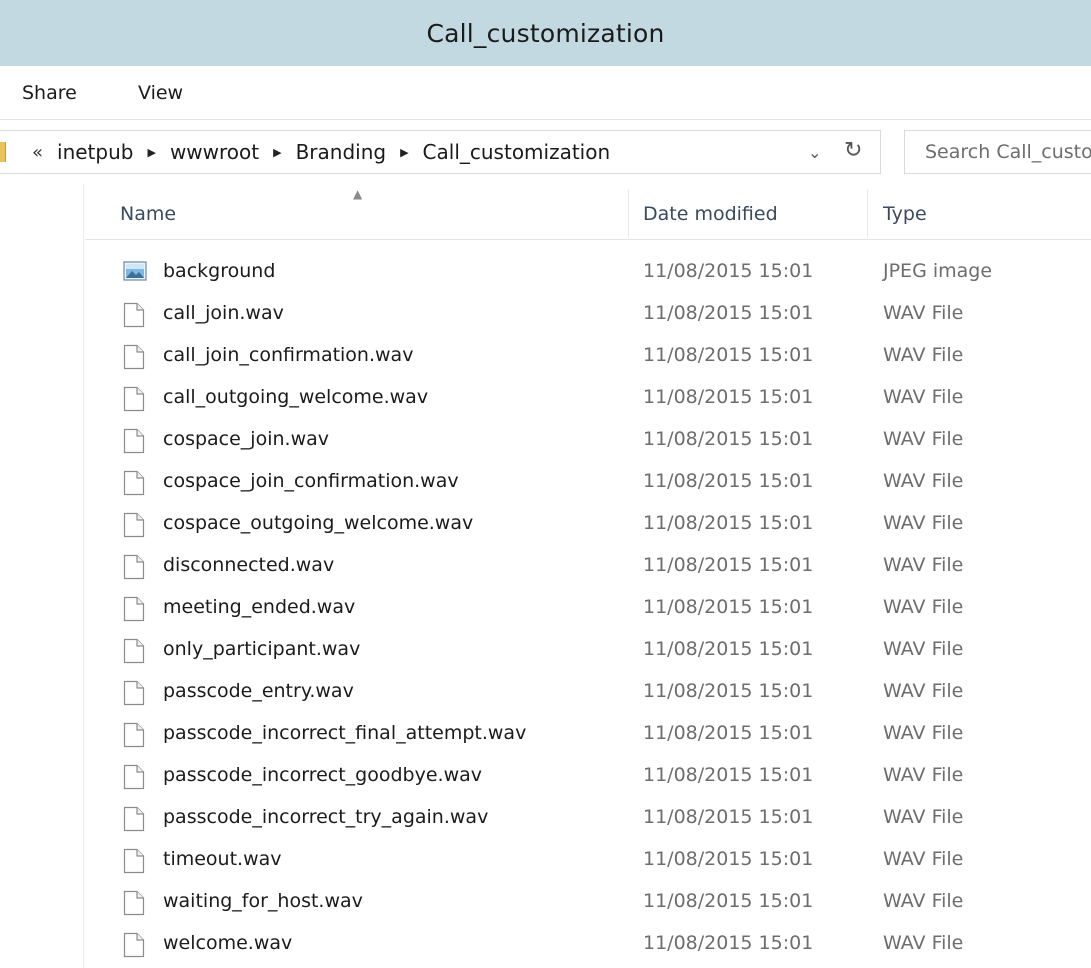 The height and width of the screenshot is (968, 1091). I want to click on file-name: meeting_ended.wav, so click(259, 607).